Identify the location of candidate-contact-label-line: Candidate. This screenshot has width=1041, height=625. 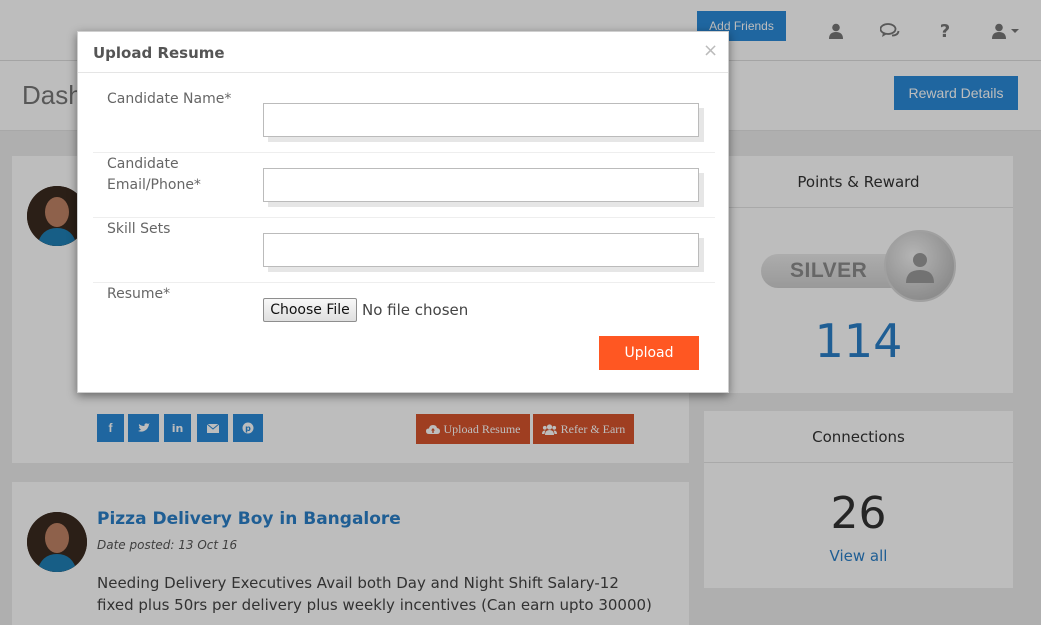
(143, 164).